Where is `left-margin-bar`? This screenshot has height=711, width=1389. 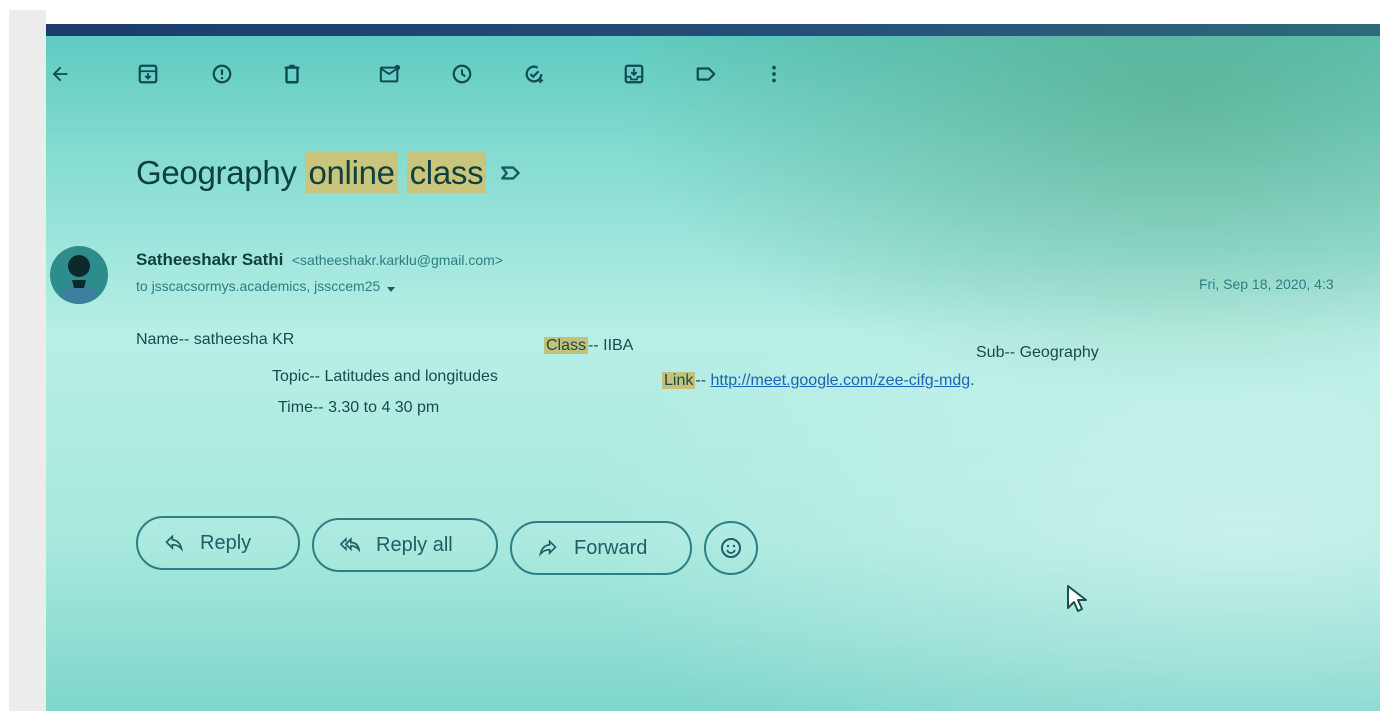
left-margin-bar is located at coordinates (27, 360).